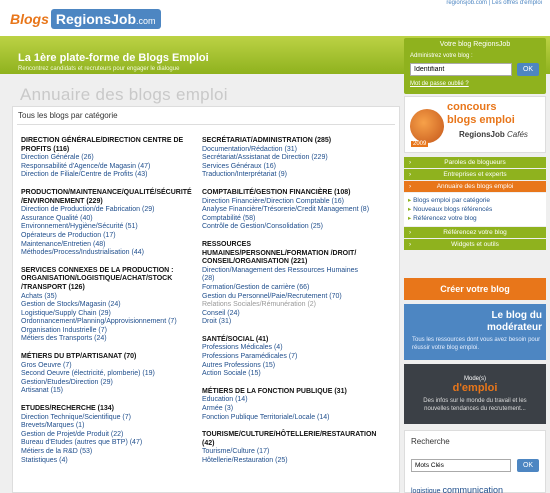  What do you see at coordinates (106, 391) in the screenshot?
I see `category-link: Artisanat (15)` at bounding box center [106, 391].